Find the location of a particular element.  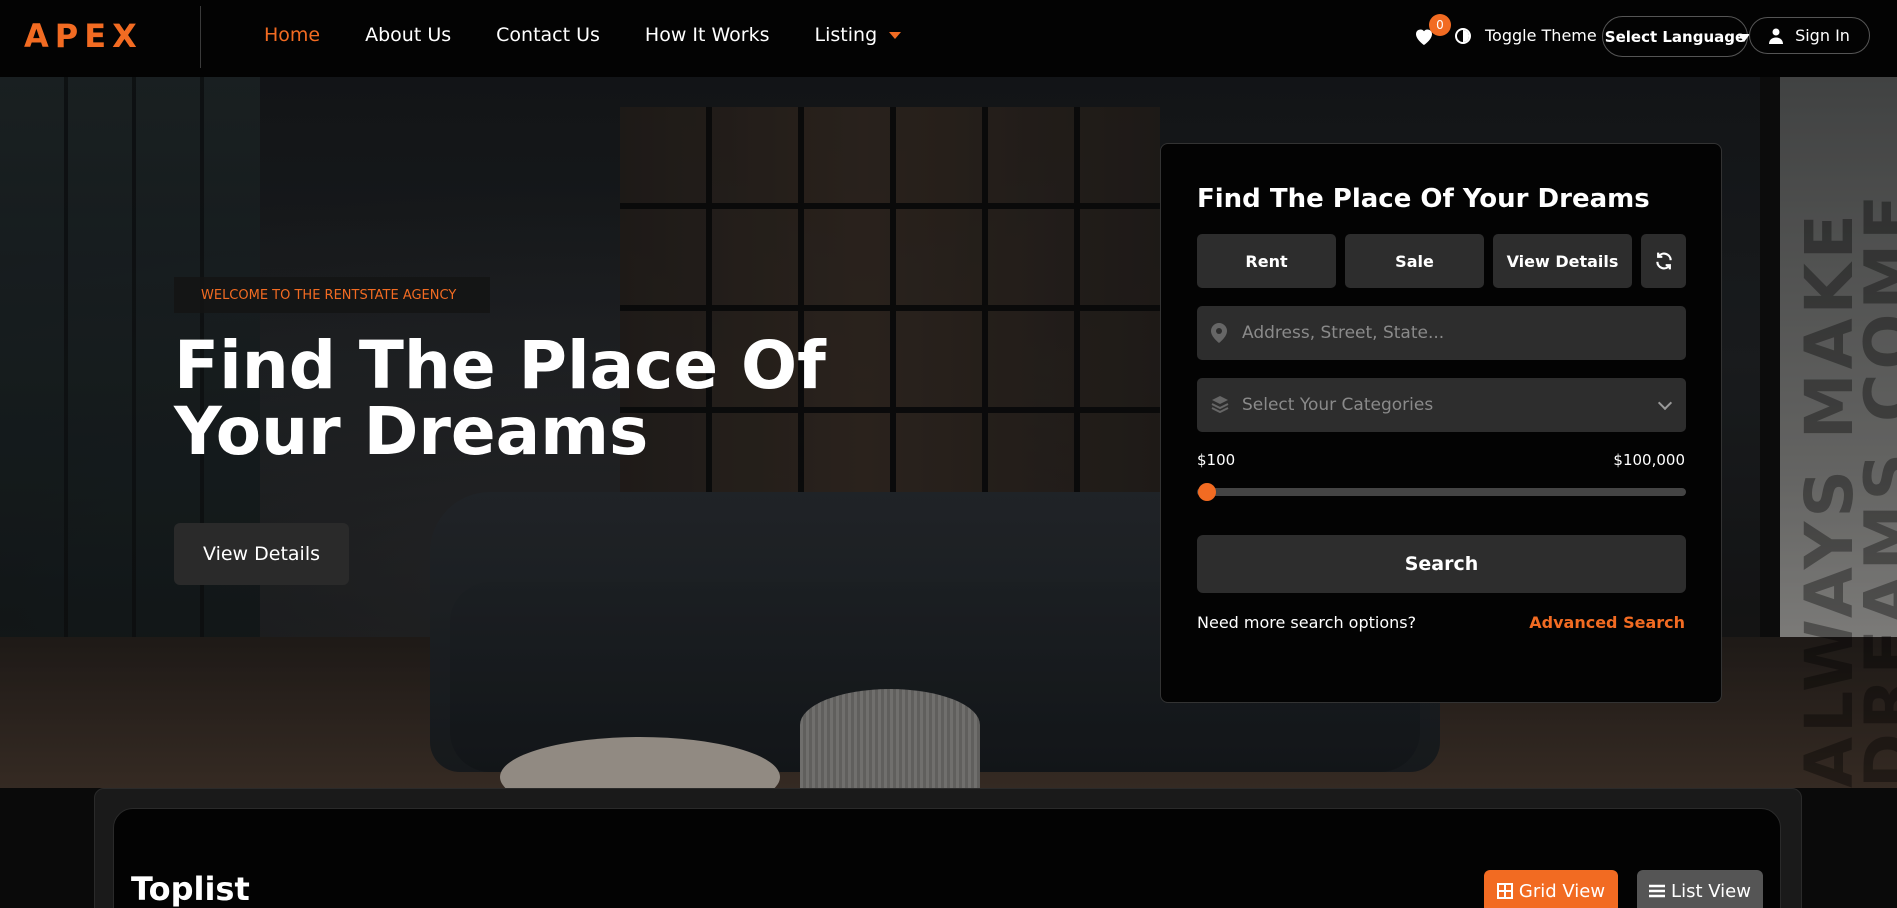

list-view-button: List View is located at coordinates (1700, 889).